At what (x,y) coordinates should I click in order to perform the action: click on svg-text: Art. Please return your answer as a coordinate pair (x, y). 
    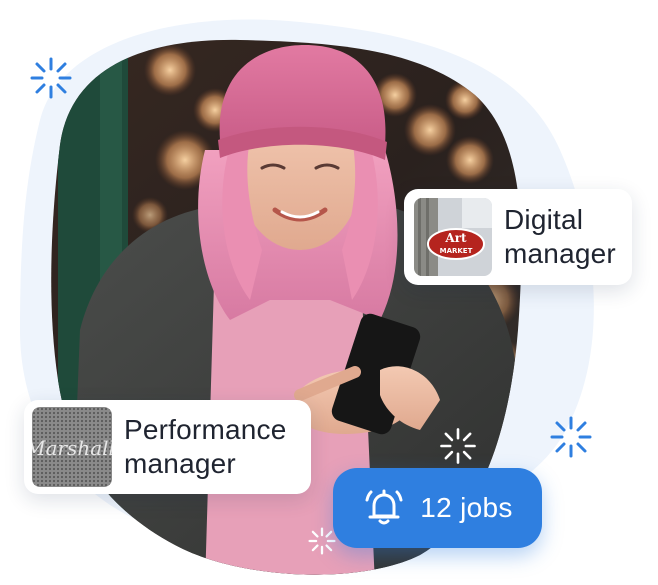
    Looking at the image, I should click on (455, 238).